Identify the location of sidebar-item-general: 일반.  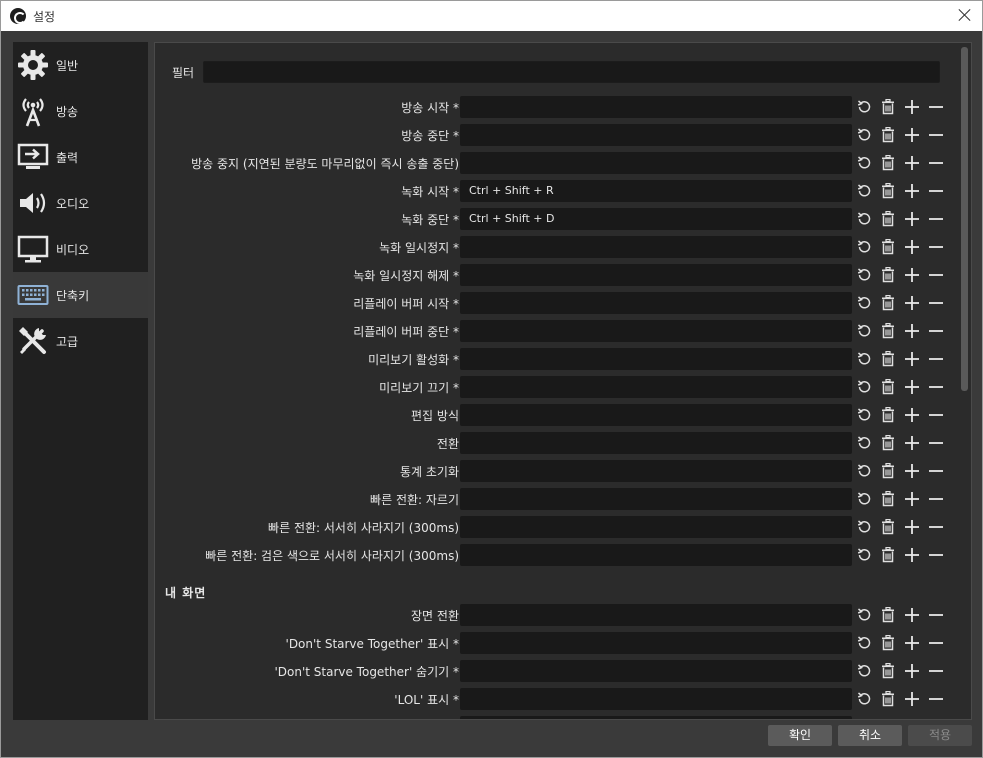
(80, 65).